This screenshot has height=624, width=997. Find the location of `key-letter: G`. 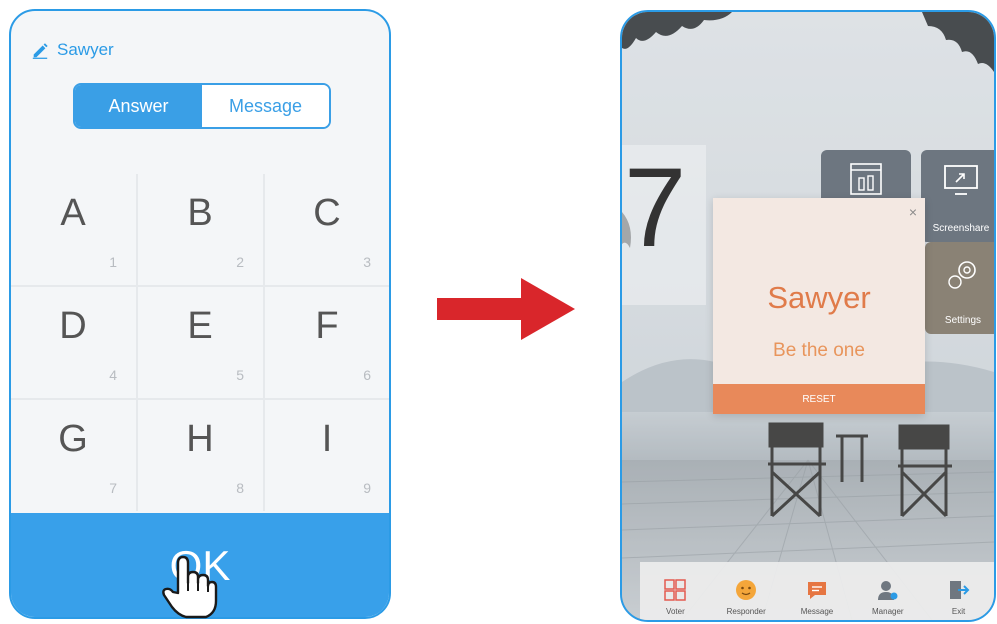

key-letter: G is located at coordinates (73, 439).